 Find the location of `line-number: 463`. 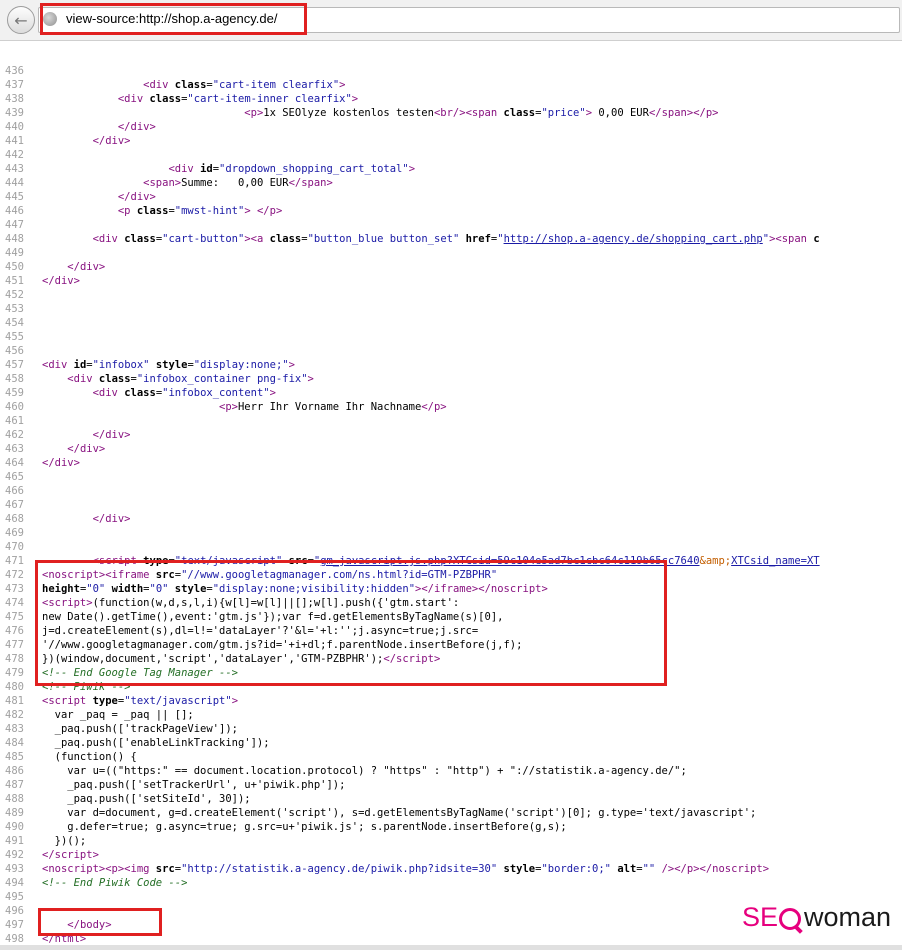

line-number: 463 is located at coordinates (14, 449).